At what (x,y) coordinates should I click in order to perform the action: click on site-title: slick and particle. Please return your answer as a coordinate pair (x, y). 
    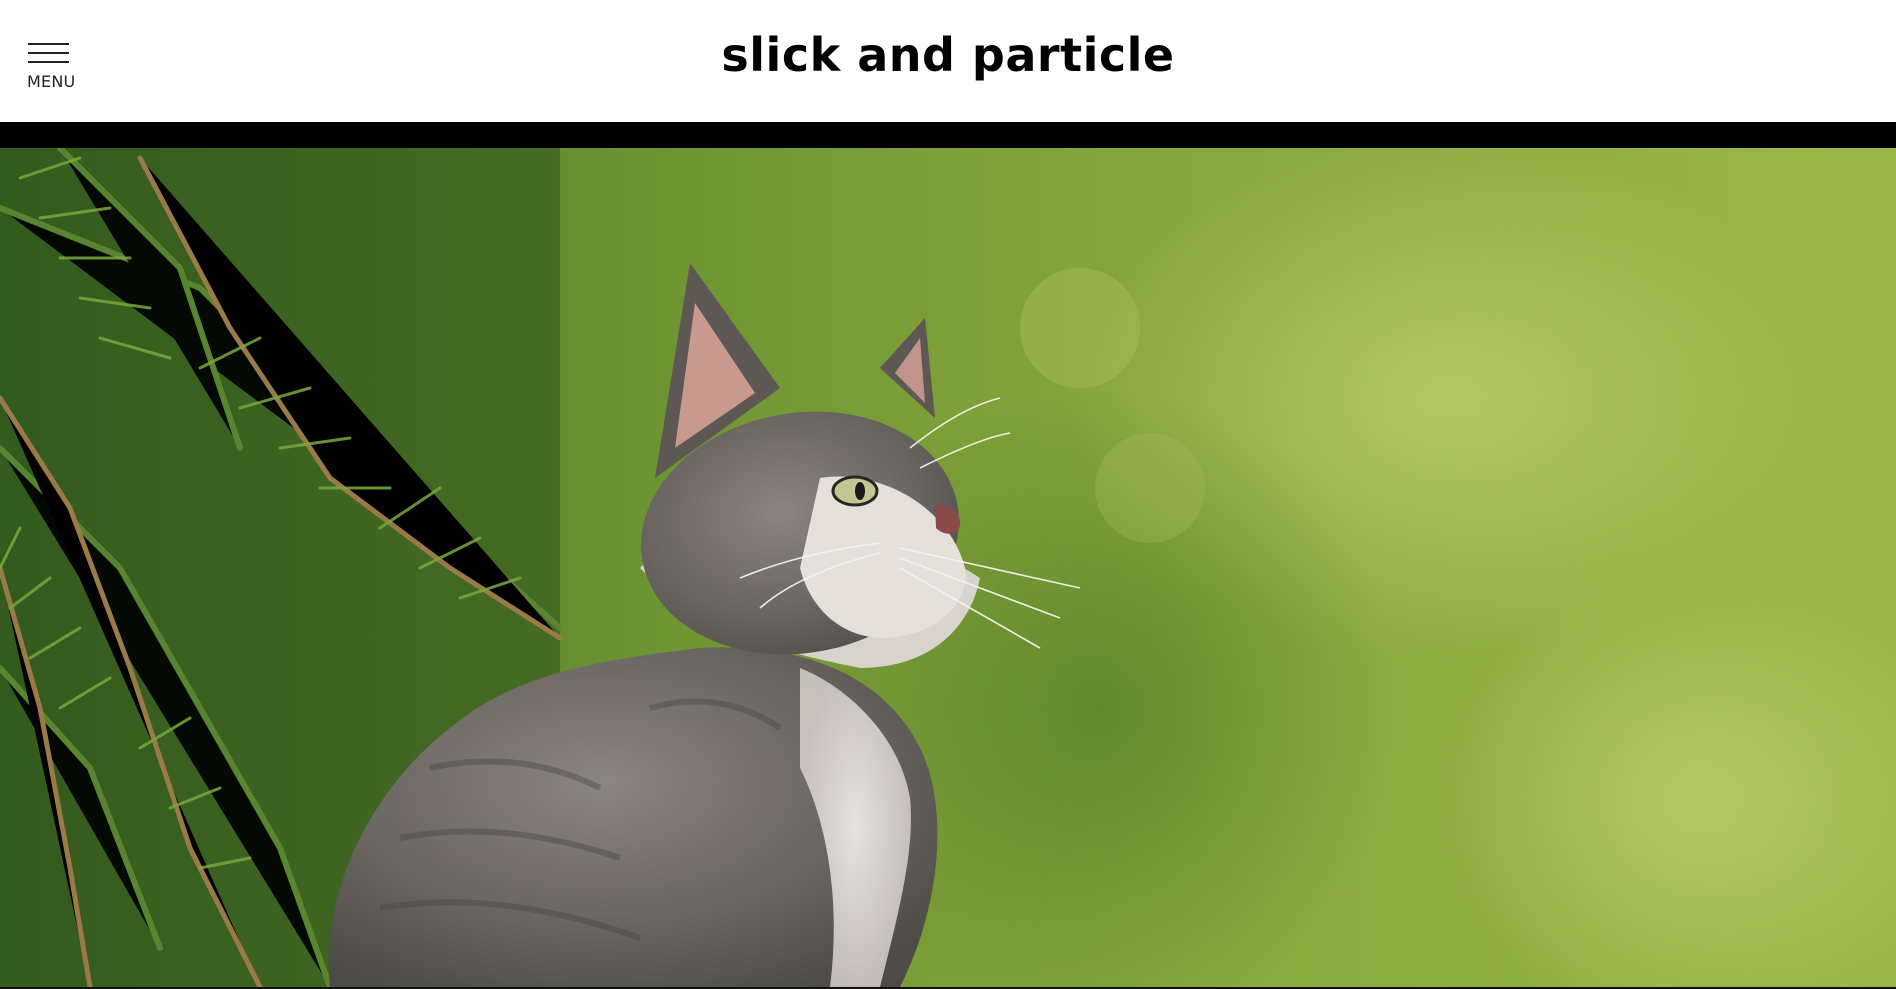
    Looking at the image, I should click on (948, 55).